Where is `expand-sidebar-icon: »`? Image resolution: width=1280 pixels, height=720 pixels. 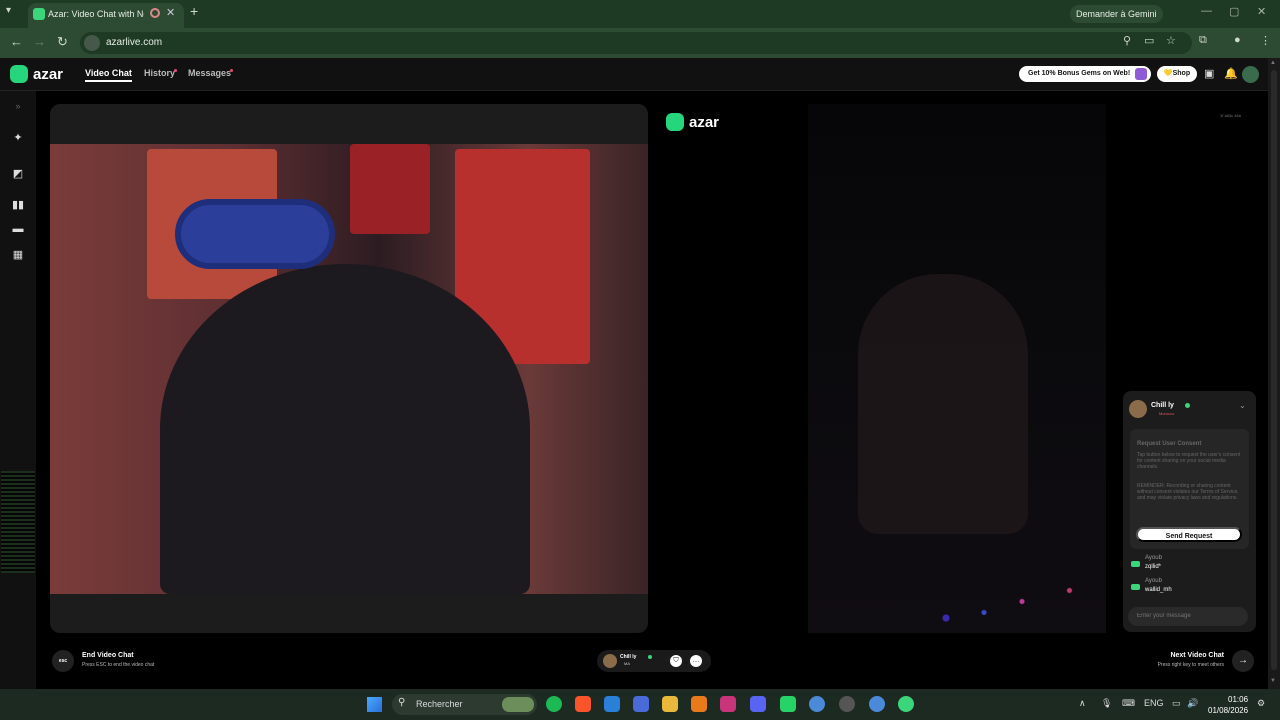 expand-sidebar-icon: » is located at coordinates (18, 106).